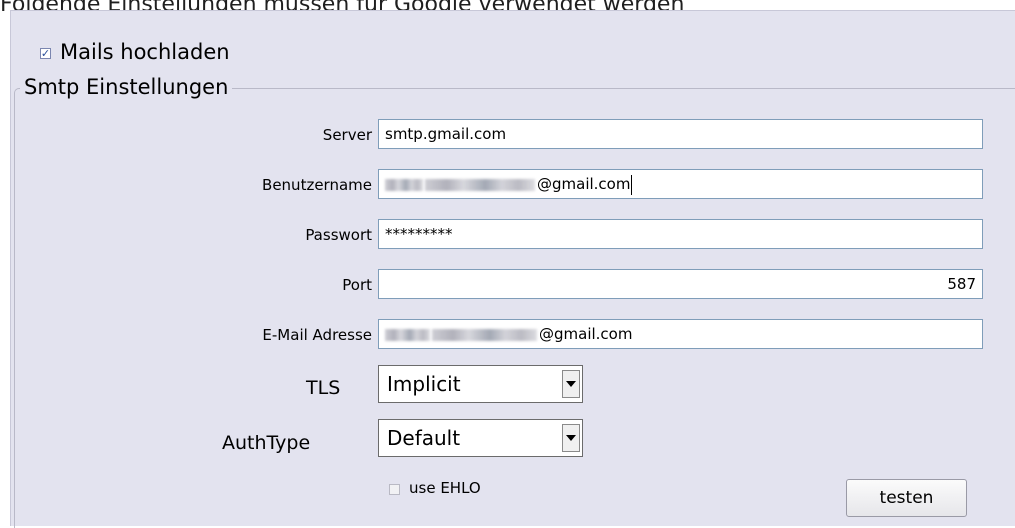  I want to click on email-value-suffix: @gmail.com, so click(586, 334).